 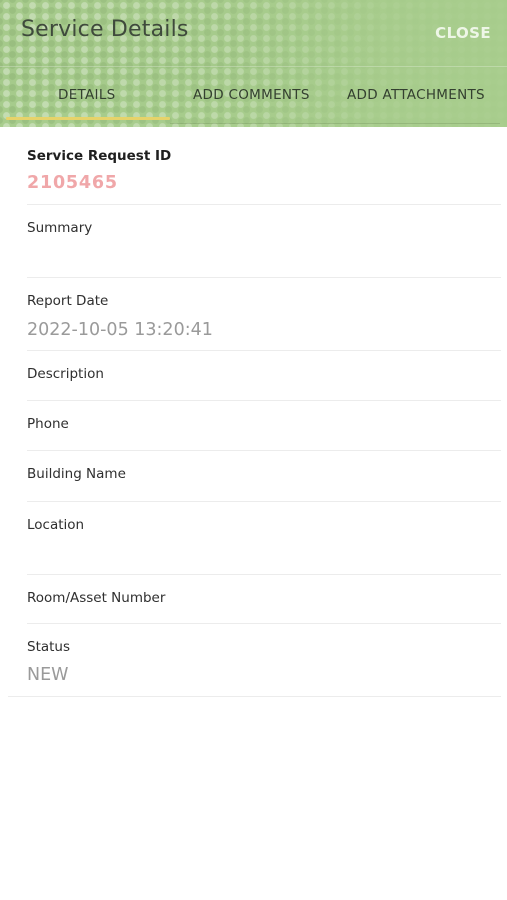 I want to click on service-request-id-value: 2105465, so click(x=72, y=183).